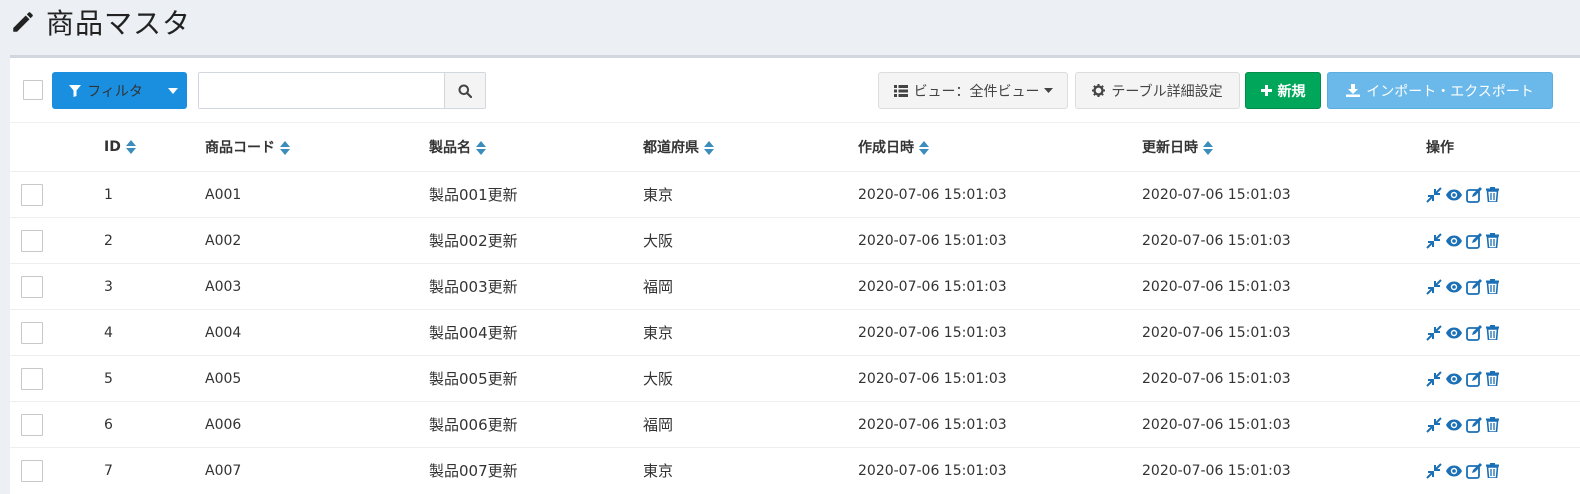 The height and width of the screenshot is (494, 1580). I want to click on header-updated-label: 更新日時, so click(1170, 148).